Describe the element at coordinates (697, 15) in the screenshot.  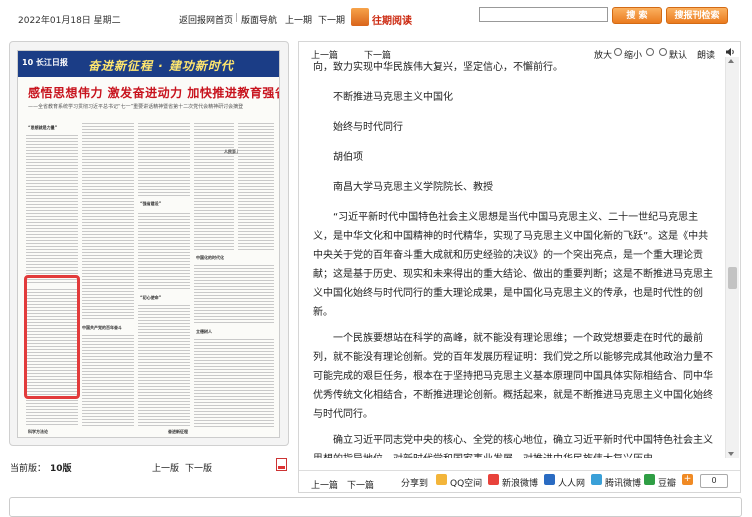
I see `site-search-button: 搜报刊检索` at that location.